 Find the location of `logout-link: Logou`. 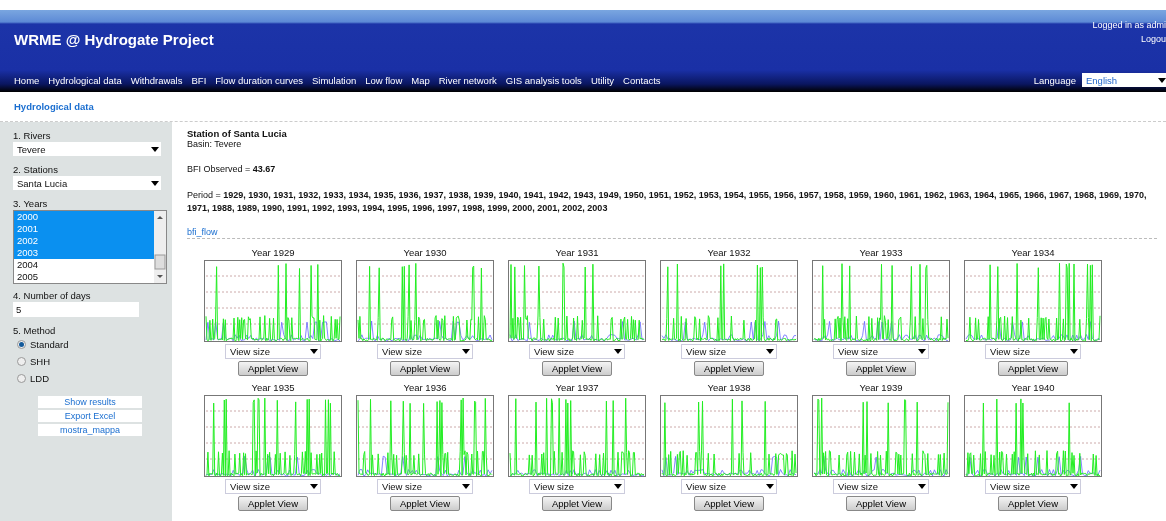

logout-link: Logou is located at coordinates (1153, 39).